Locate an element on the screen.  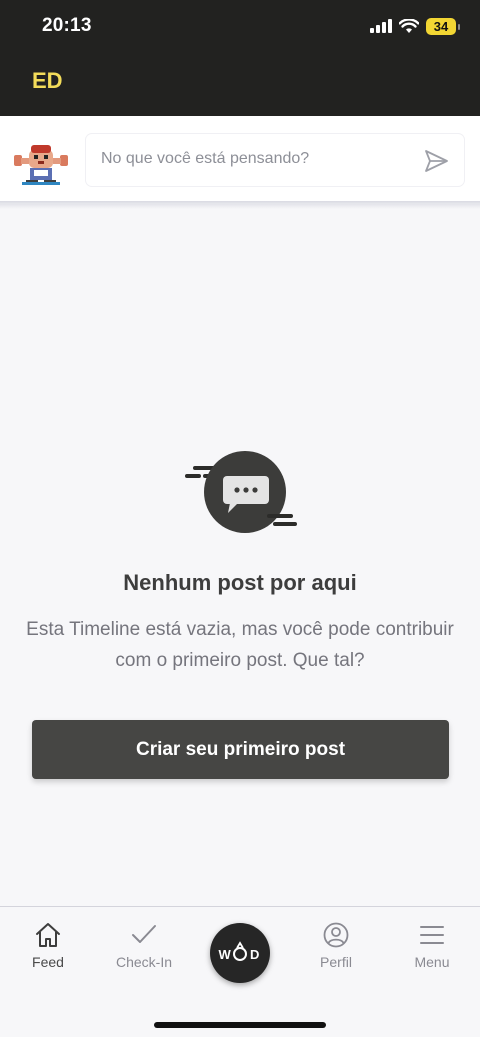
tab-check-in: Check-In is located at coordinates (144, 946).